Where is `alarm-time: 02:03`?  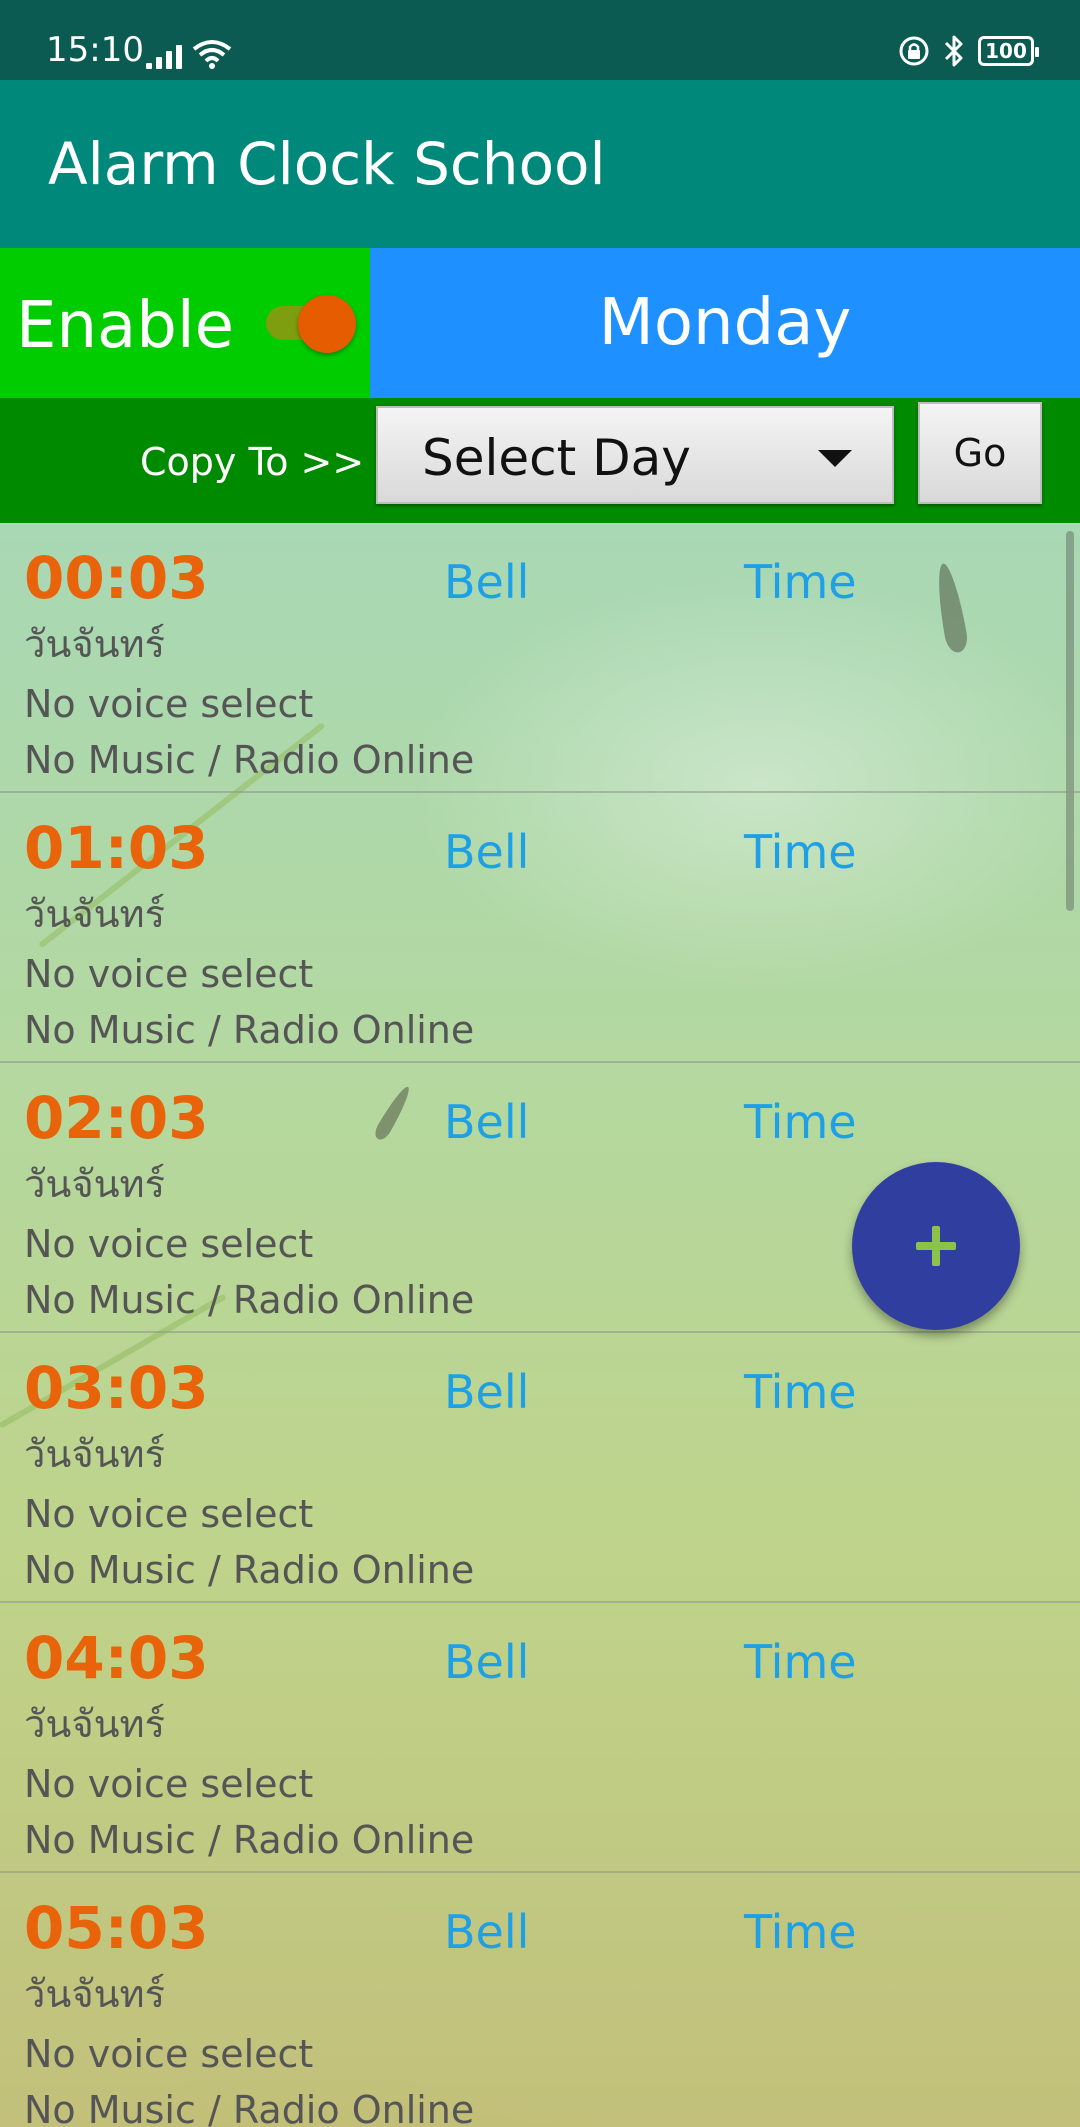 alarm-time: 02:03 is located at coordinates (116, 1118).